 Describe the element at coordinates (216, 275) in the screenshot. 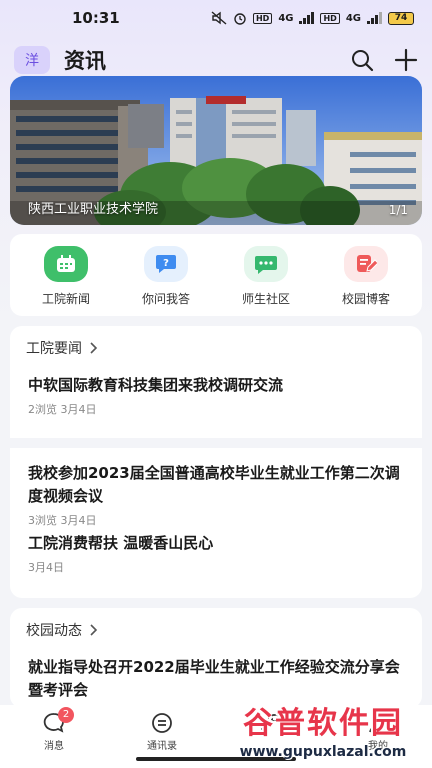

I see `quick-links: 工院新闻 ? 你问我答 师生社区 校园博客` at that location.